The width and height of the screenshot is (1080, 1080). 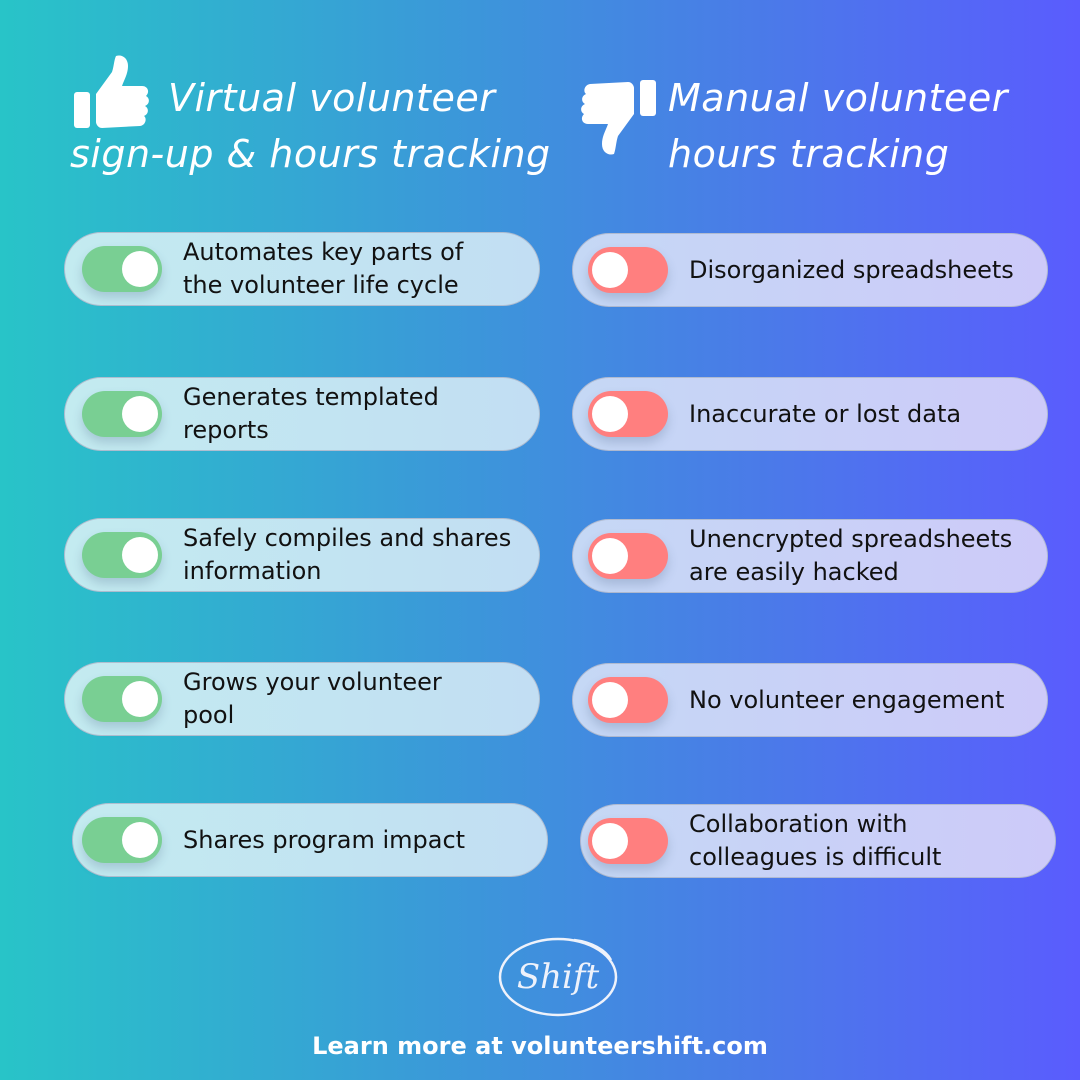 I want to click on left-heading-line-1: Virtual volunteer, so click(x=332, y=98).